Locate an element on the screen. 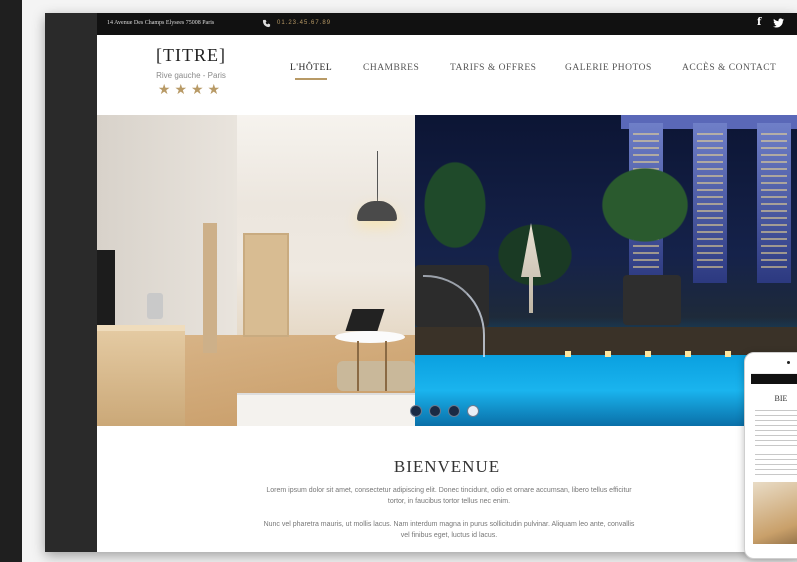 This screenshot has height=562, width=797. star-rating: ★★★★ is located at coordinates (191, 90).